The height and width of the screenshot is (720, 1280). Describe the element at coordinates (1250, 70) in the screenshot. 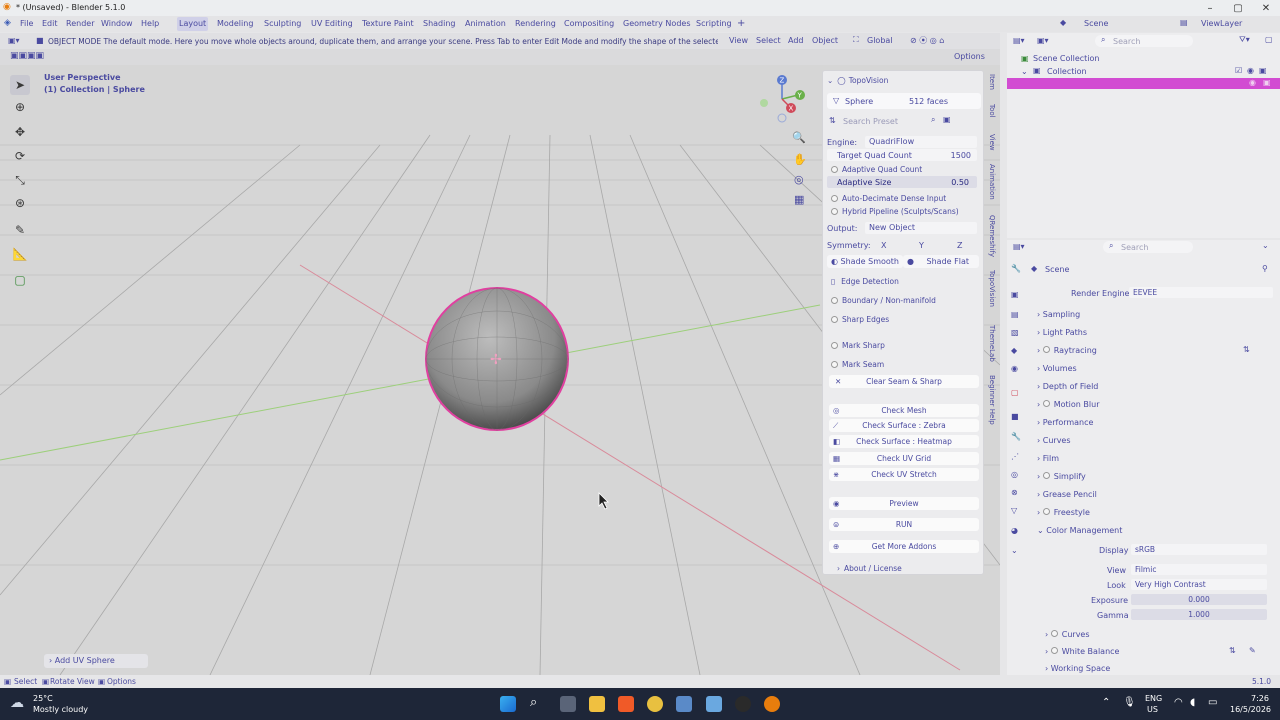

I see `eye-icon: ◉` at that location.